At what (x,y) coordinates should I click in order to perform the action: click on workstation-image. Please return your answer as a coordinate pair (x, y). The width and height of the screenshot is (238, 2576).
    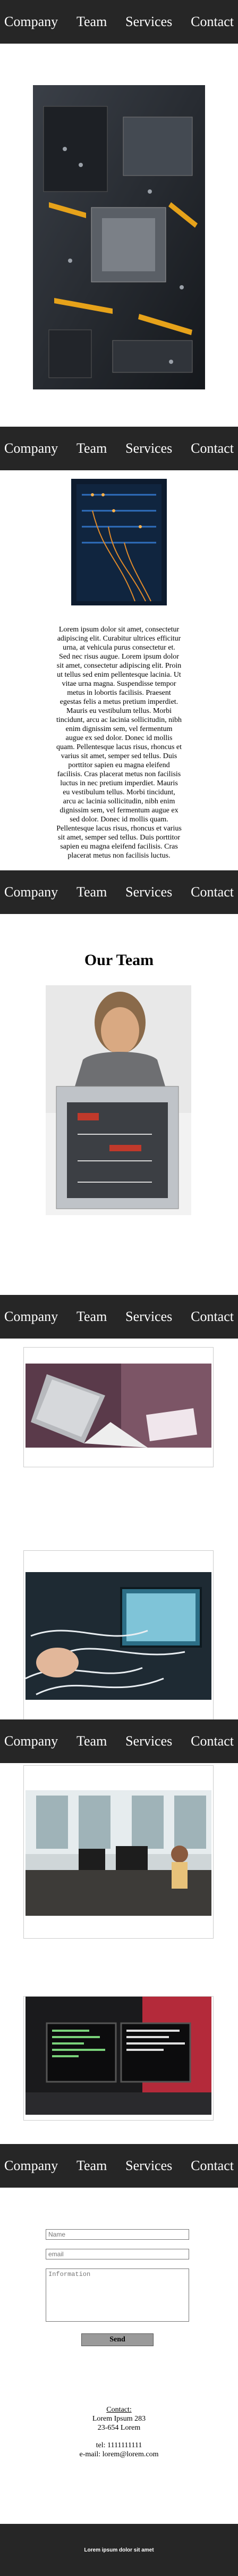
    Looking at the image, I should click on (118, 2056).